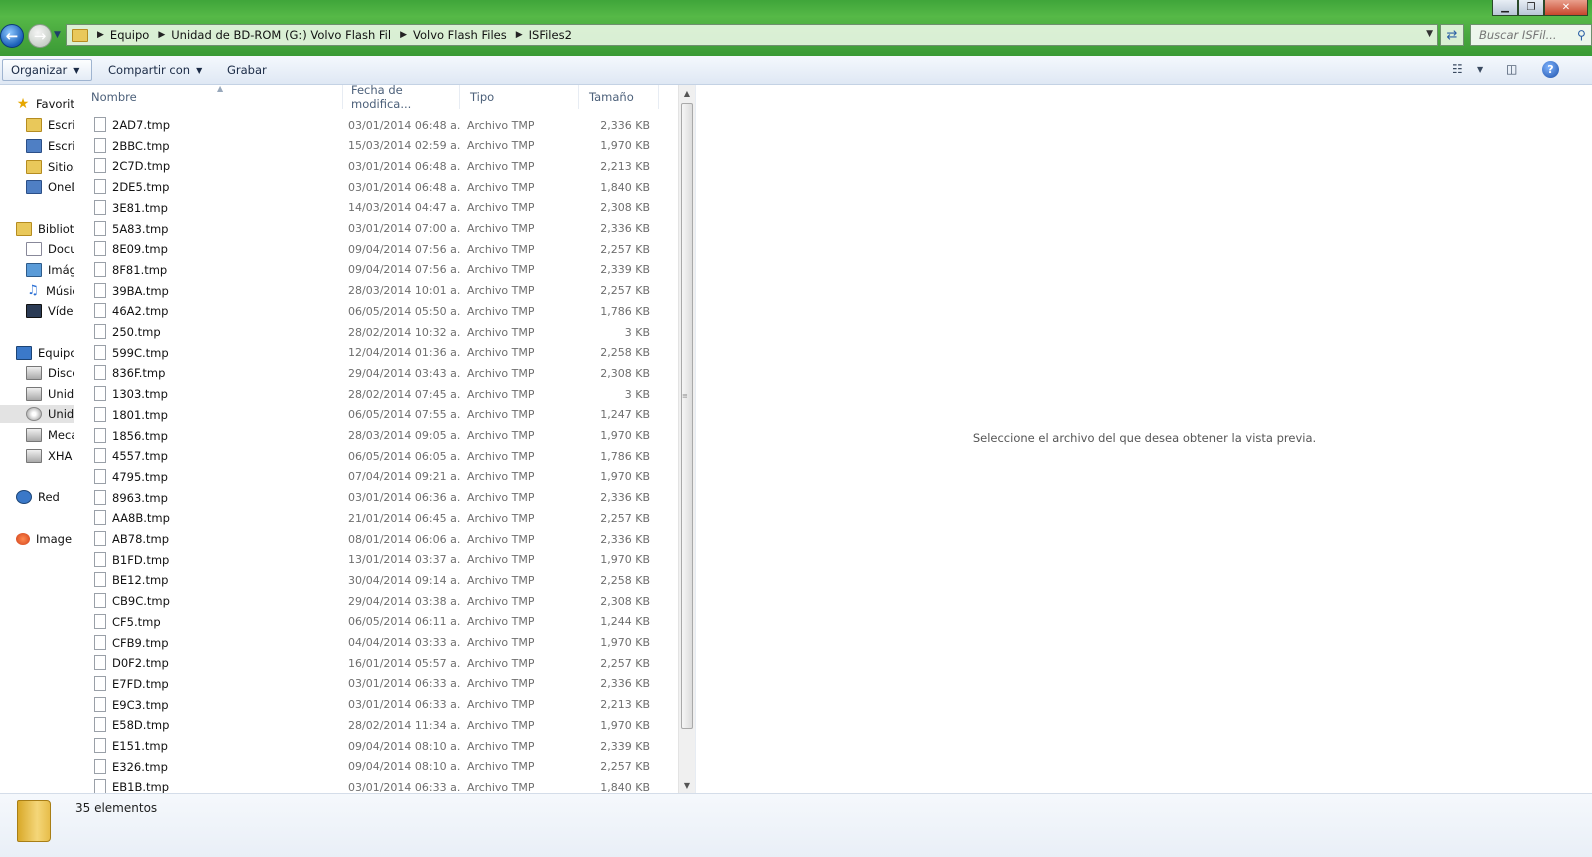 This screenshot has height=857, width=1592. I want to click on nav-desktop-2: Escritorio, so click(50, 146).